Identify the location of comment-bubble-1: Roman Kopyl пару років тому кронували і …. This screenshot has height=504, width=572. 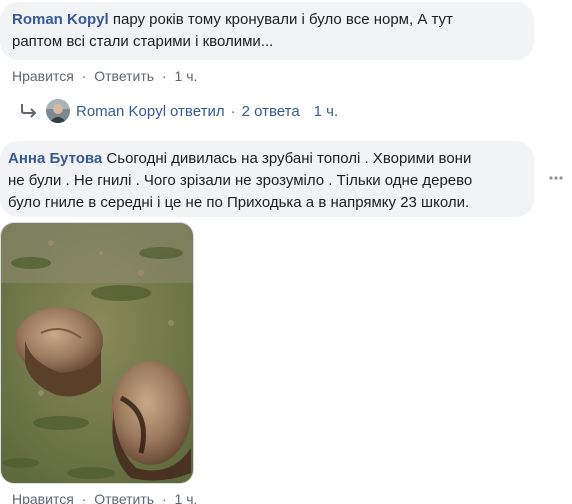
(267, 31).